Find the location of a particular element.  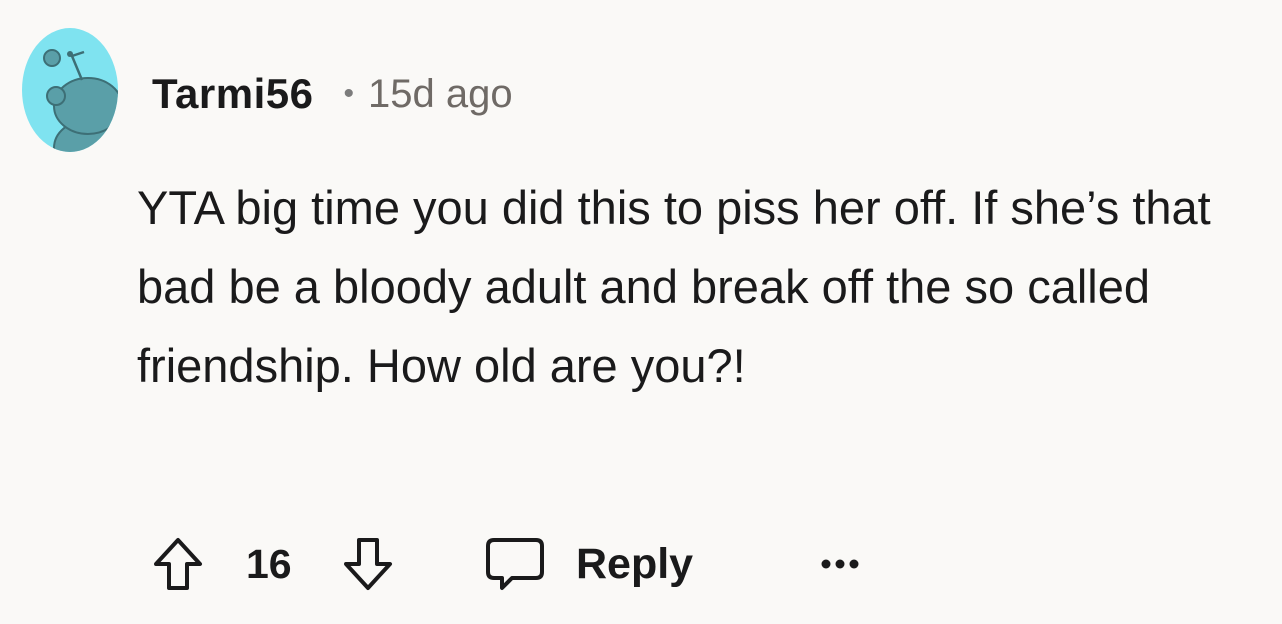

reply-label: Reply is located at coordinates (635, 563).